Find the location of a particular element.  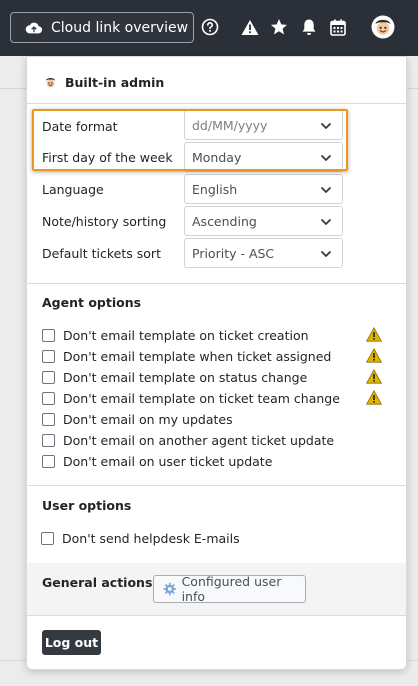

bell-icon is located at coordinates (309, 27).